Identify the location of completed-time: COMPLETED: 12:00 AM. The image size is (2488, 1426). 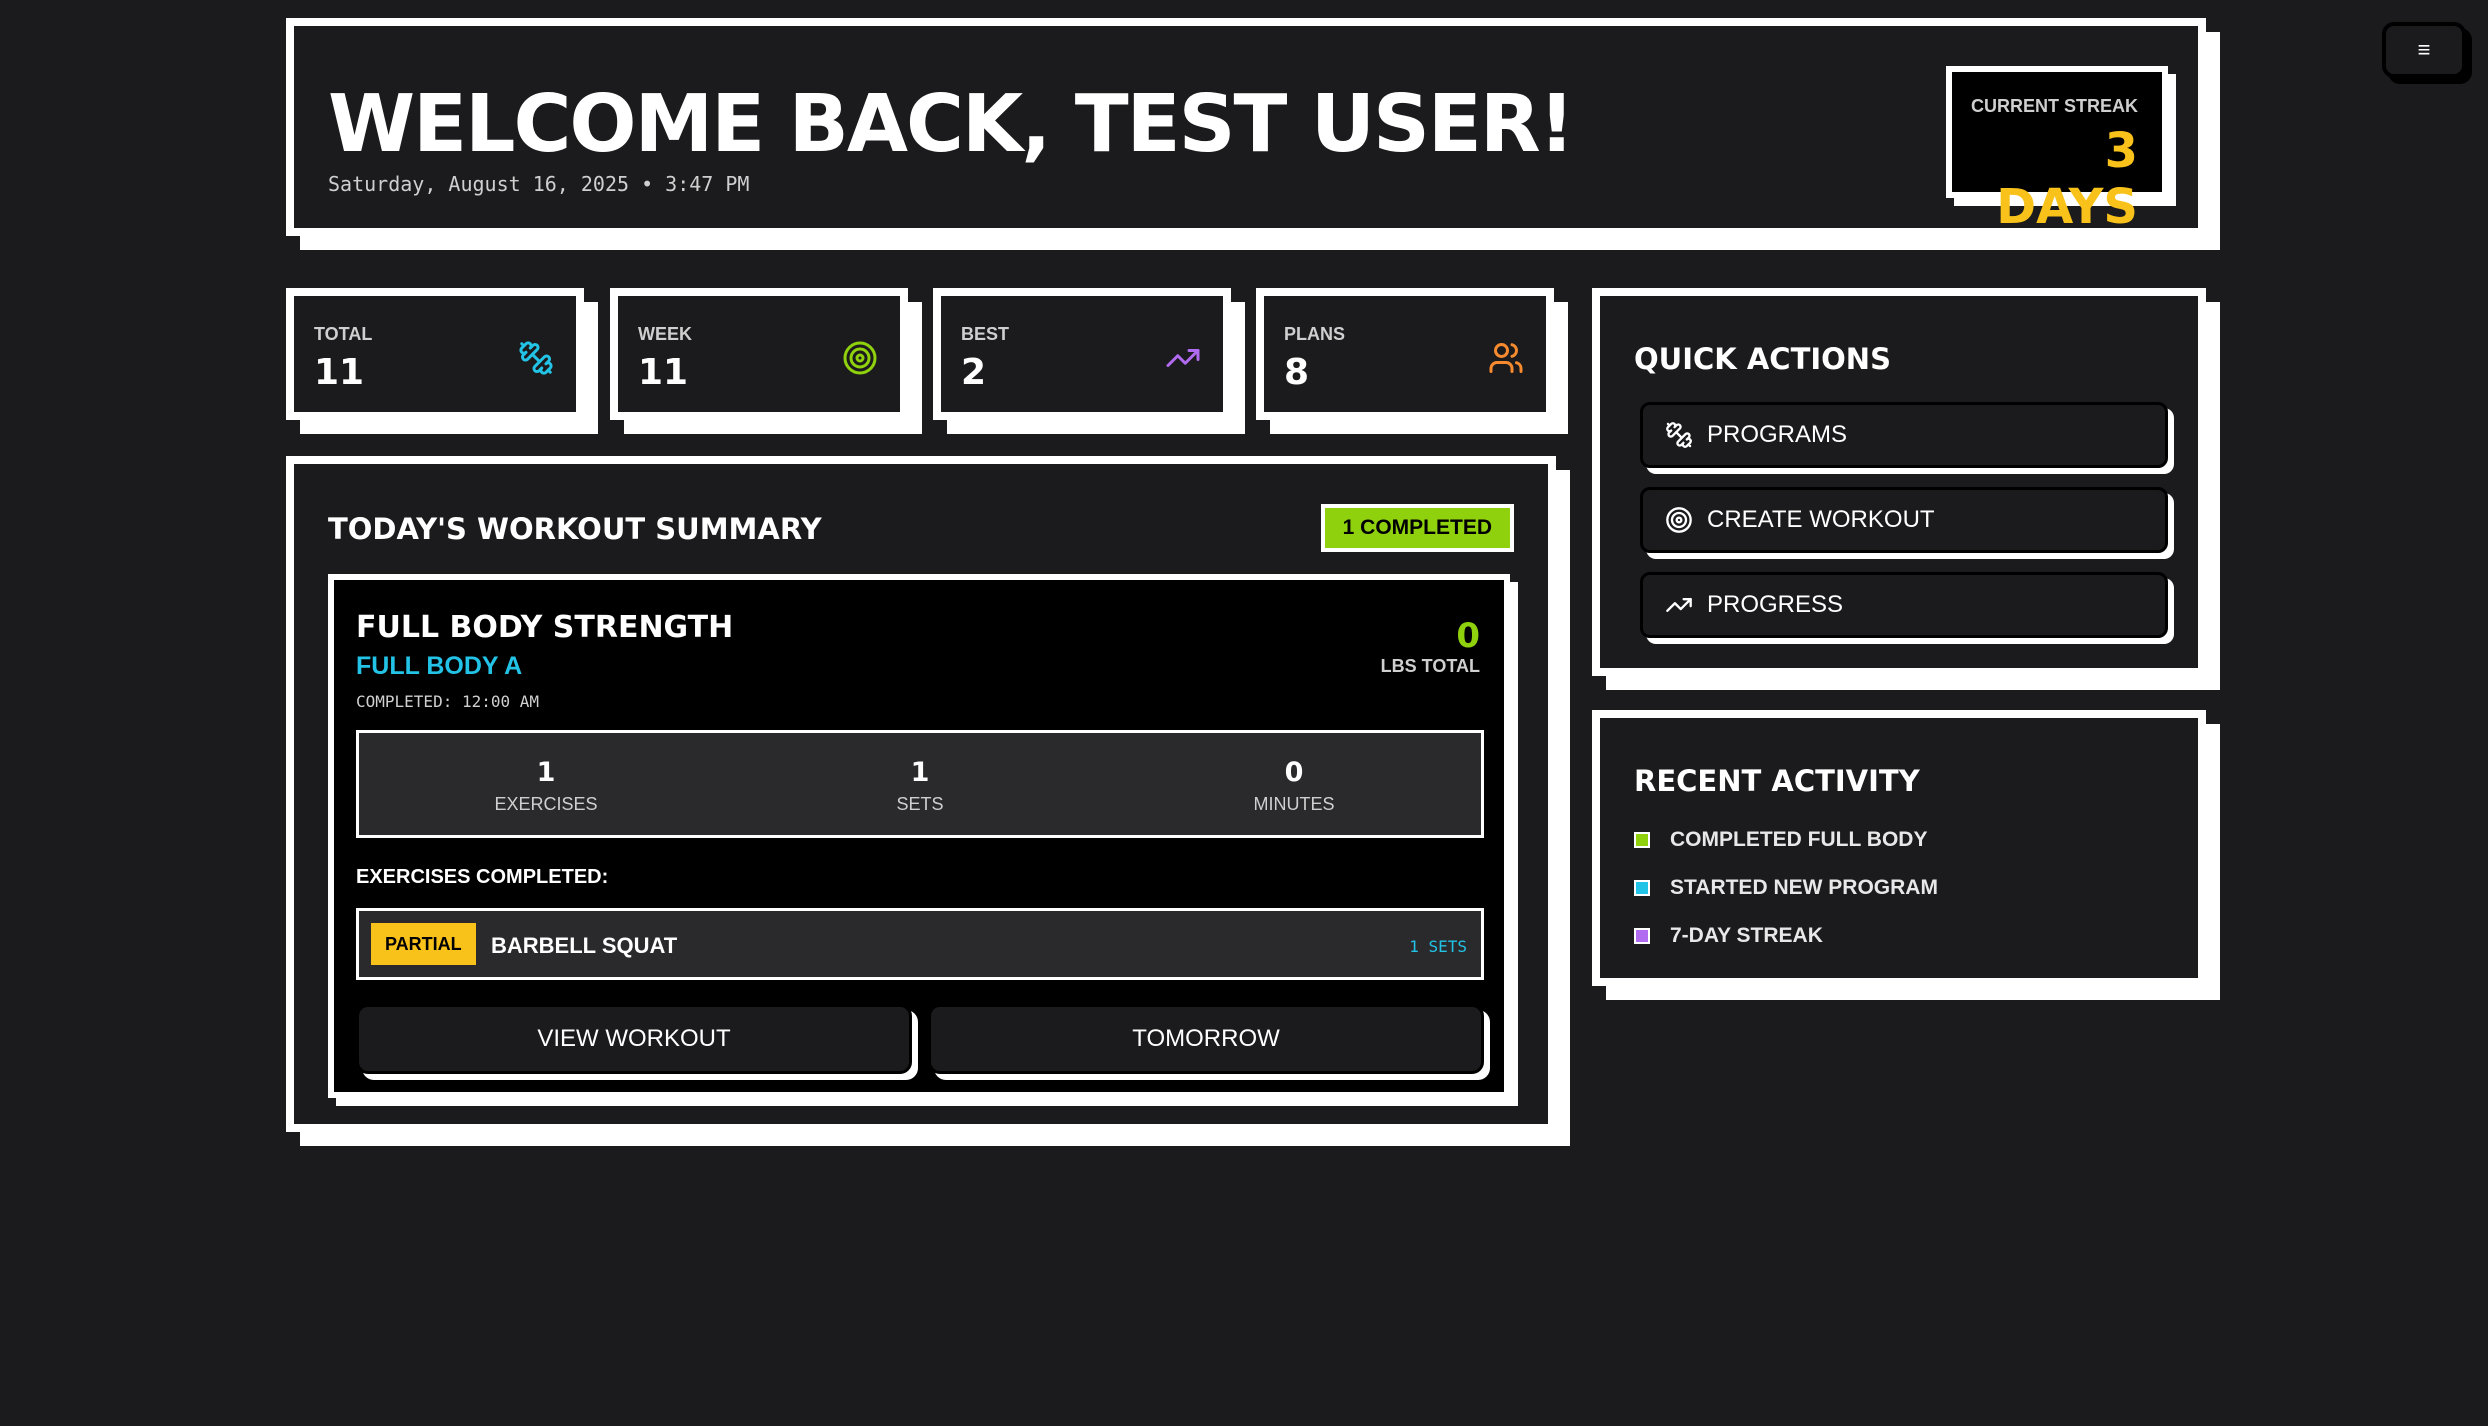
(448, 701).